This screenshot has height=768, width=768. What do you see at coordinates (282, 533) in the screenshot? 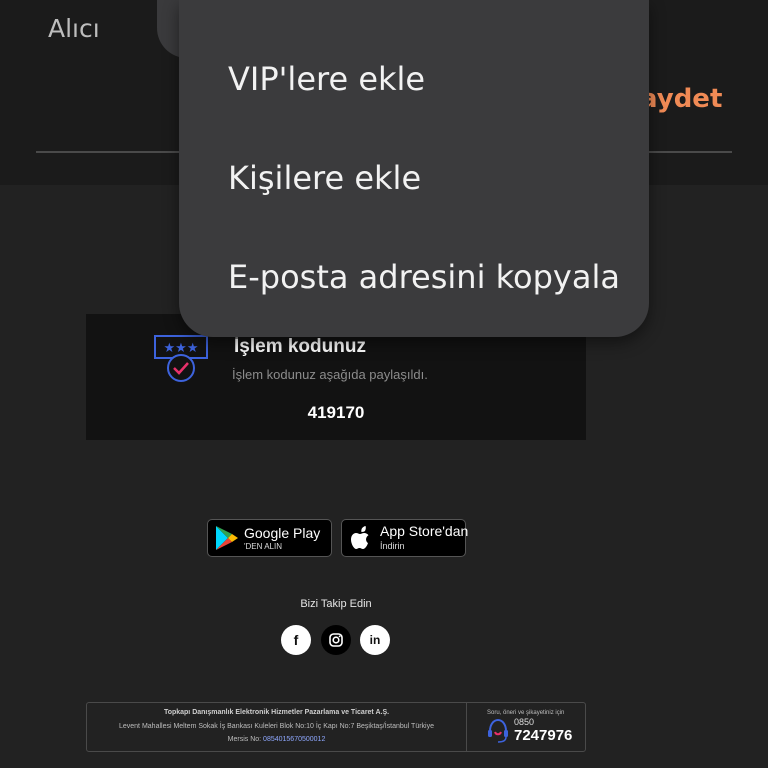
I see `google-play-label: Google Play` at bounding box center [282, 533].